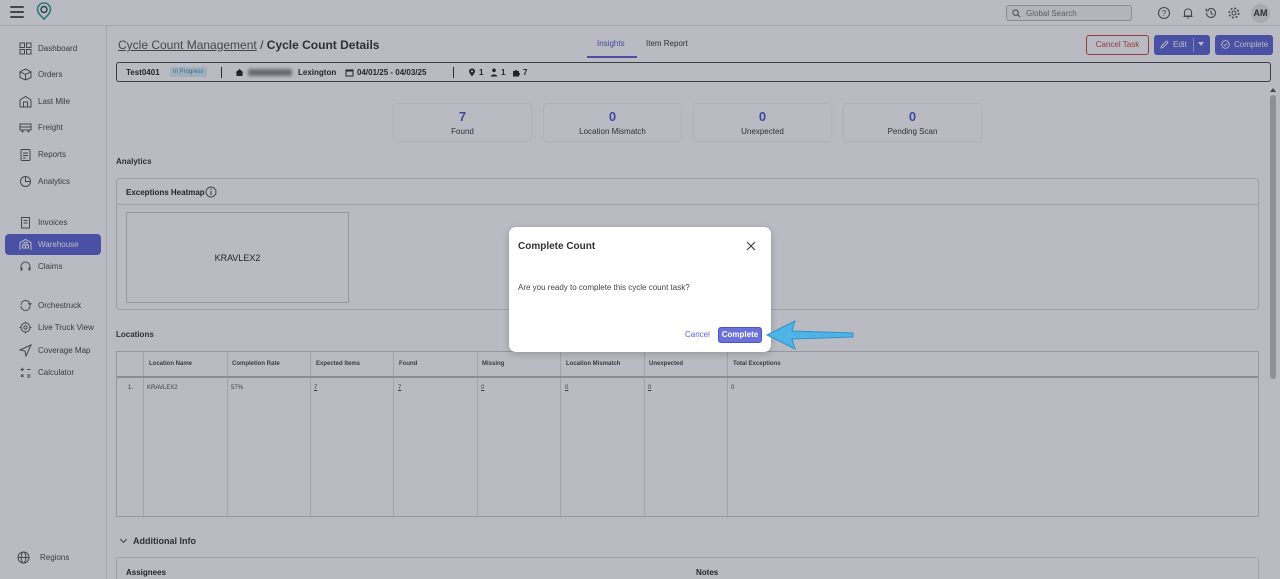 This screenshot has width=1280, height=579. Describe the element at coordinates (557, 246) in the screenshot. I see `dialog-title: Complete Count` at that location.